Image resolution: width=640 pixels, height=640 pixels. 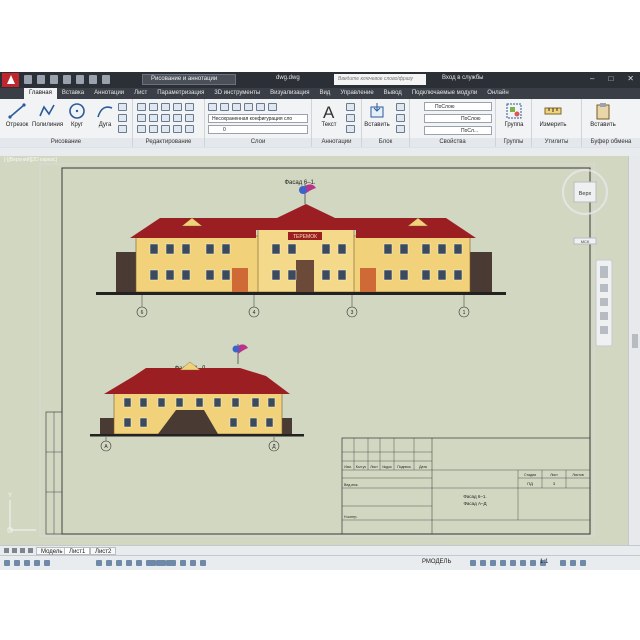 What do you see at coordinates (73, 93) in the screenshot?
I see `tab-insert: Вставка` at bounding box center [73, 93].